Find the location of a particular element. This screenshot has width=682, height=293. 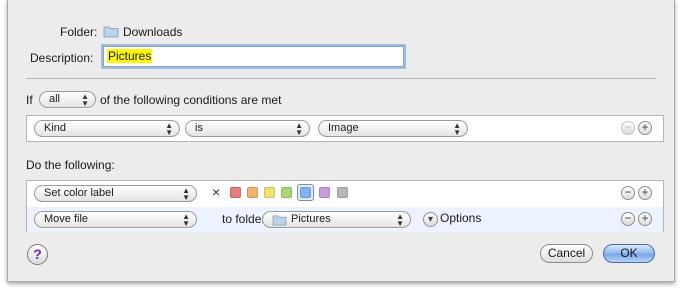

color-swatch-gray is located at coordinates (342, 192).